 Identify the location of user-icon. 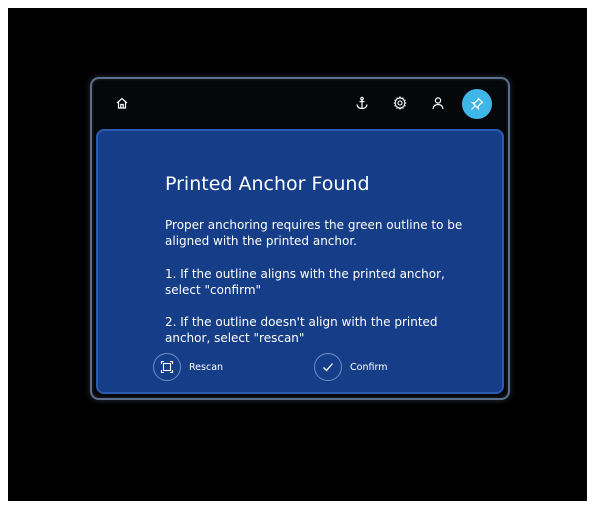
(438, 103).